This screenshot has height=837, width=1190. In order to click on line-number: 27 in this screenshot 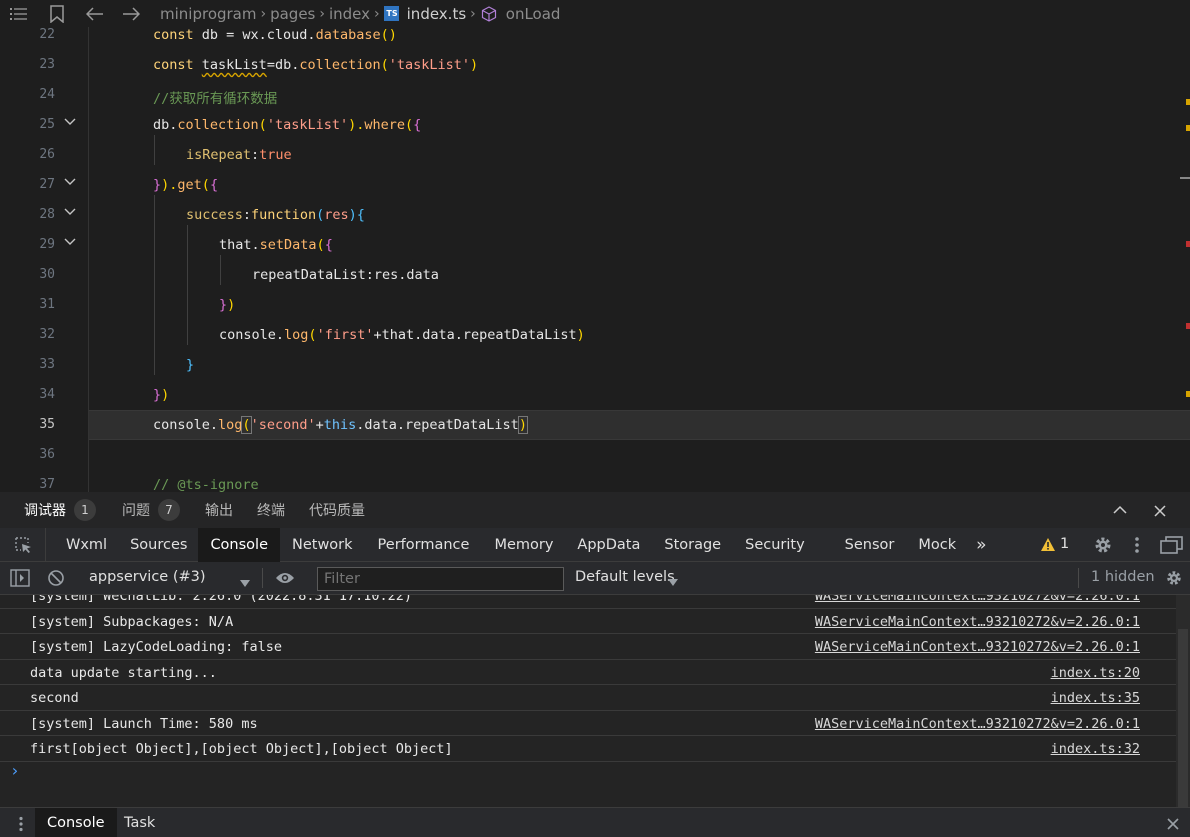, I will do `click(47, 184)`.